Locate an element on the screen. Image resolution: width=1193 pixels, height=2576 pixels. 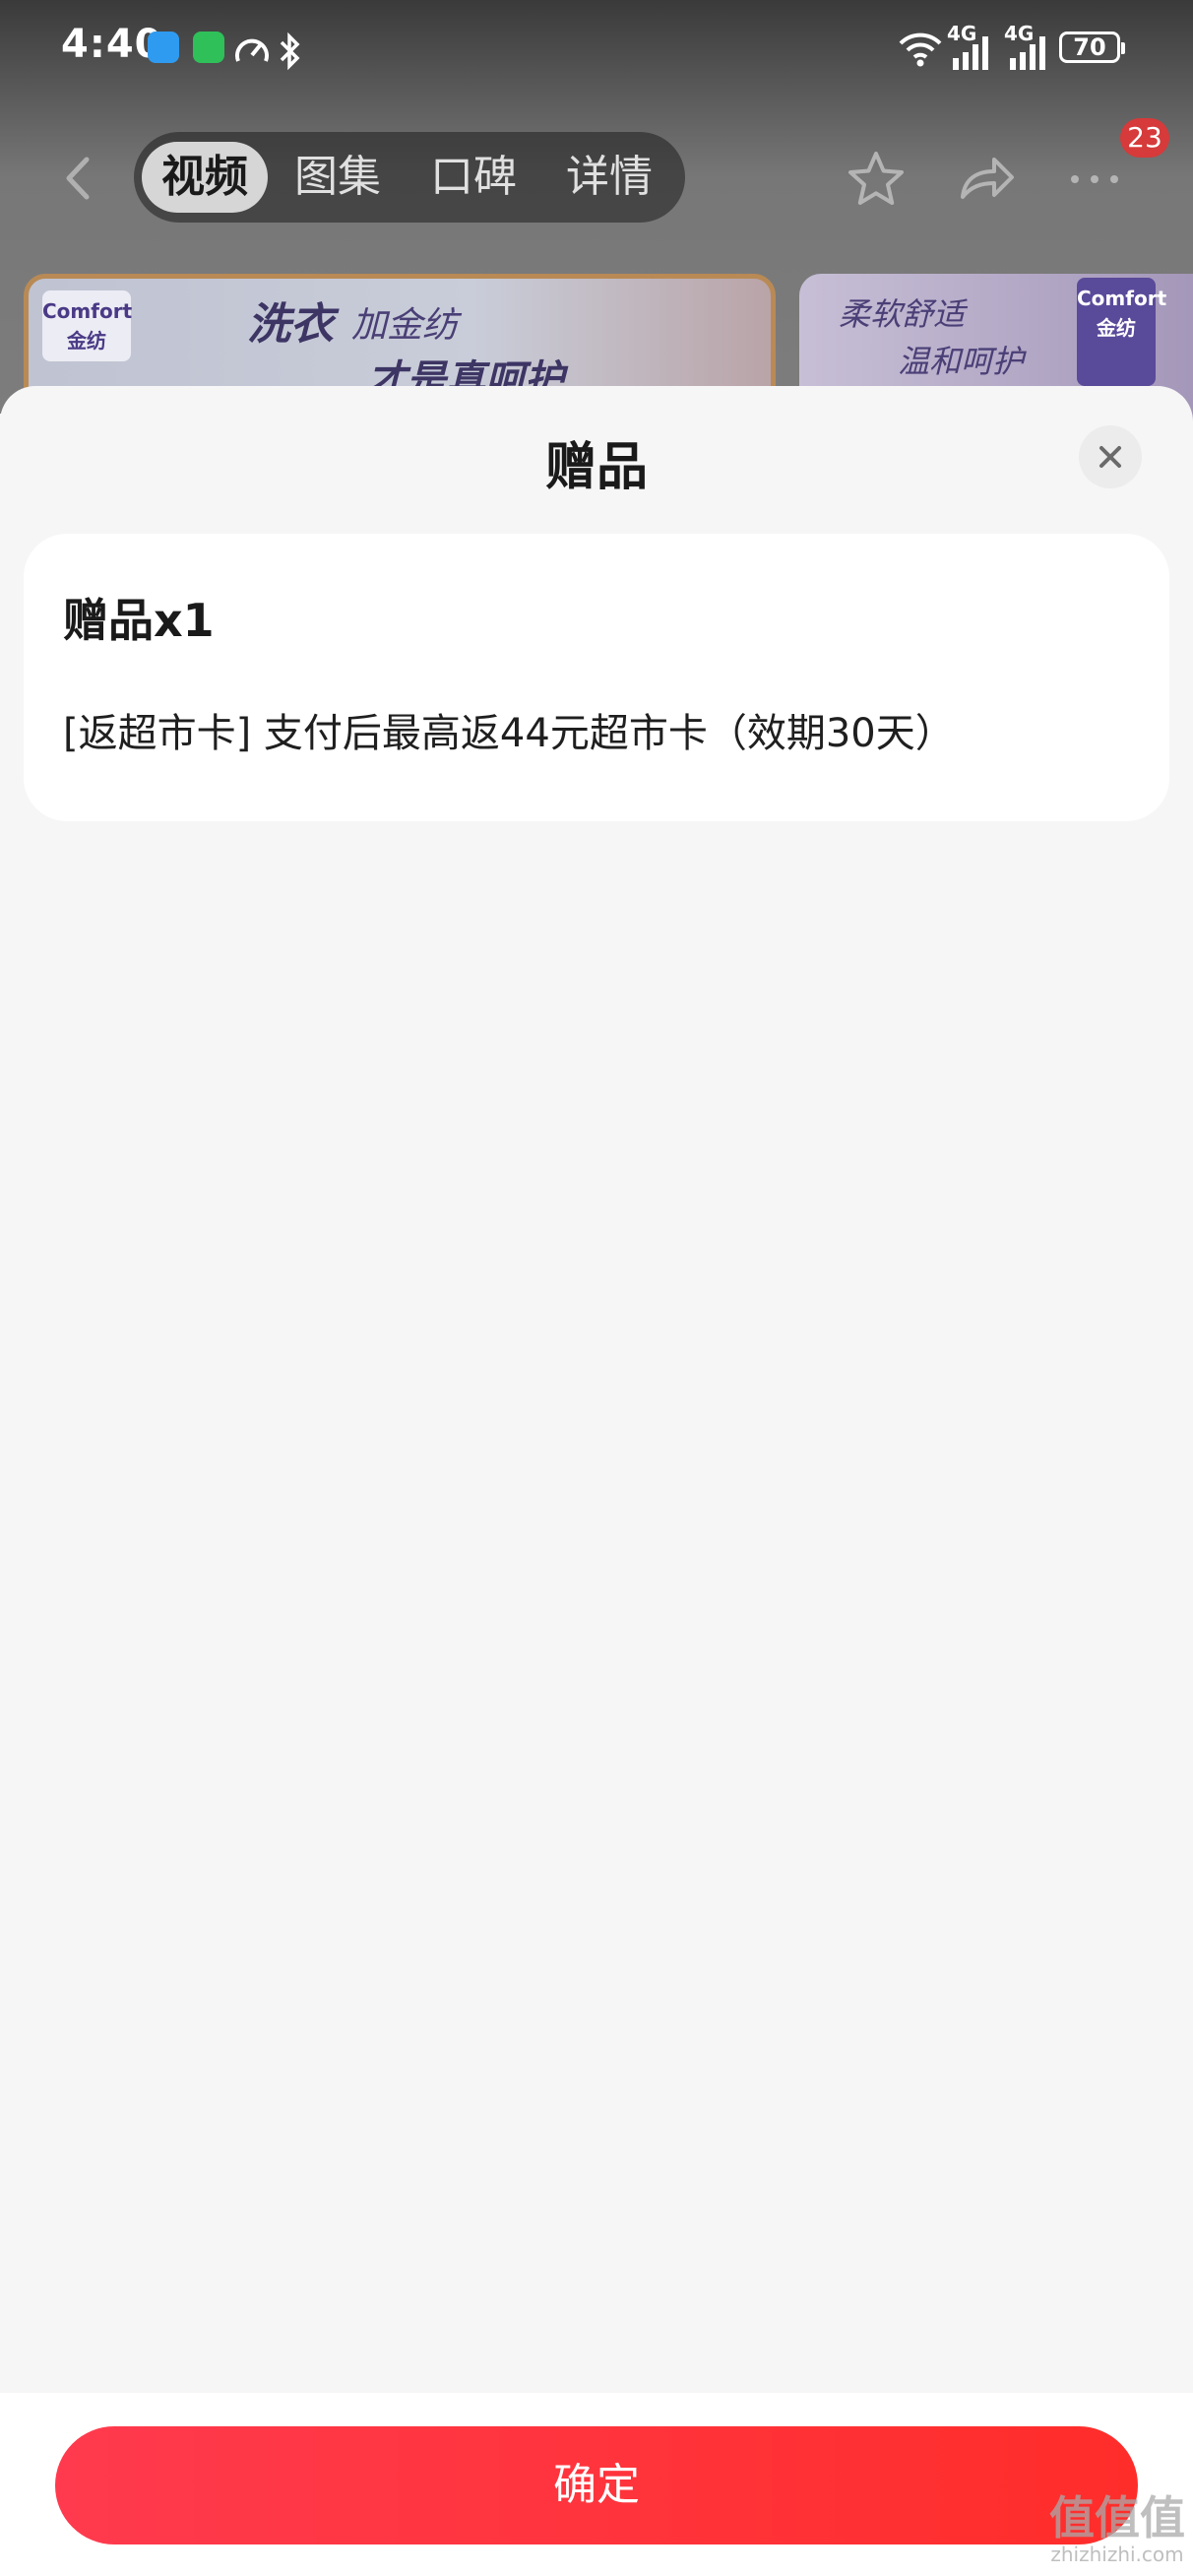
close-icon is located at coordinates (1110, 457).